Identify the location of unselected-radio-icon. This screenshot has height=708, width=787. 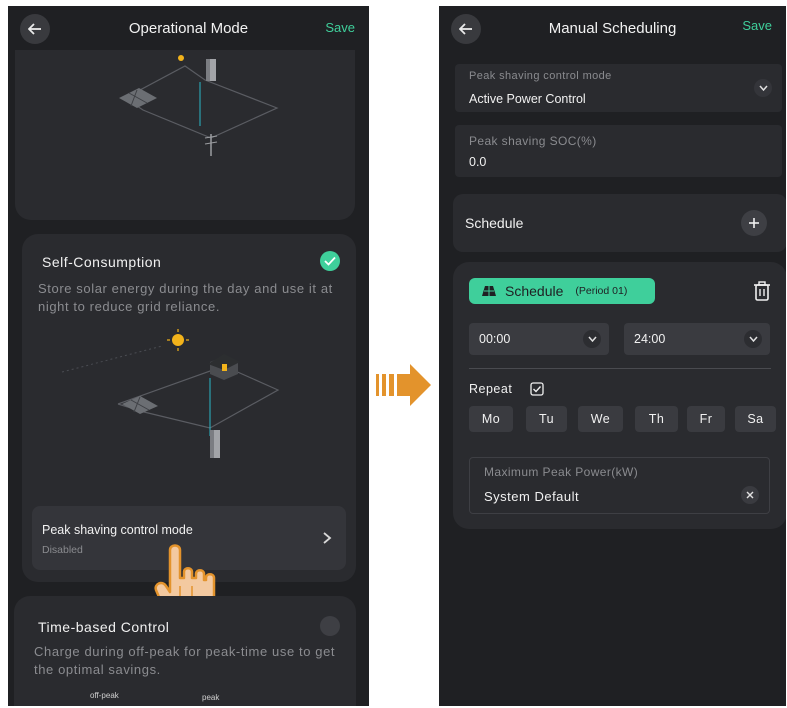
(330, 626).